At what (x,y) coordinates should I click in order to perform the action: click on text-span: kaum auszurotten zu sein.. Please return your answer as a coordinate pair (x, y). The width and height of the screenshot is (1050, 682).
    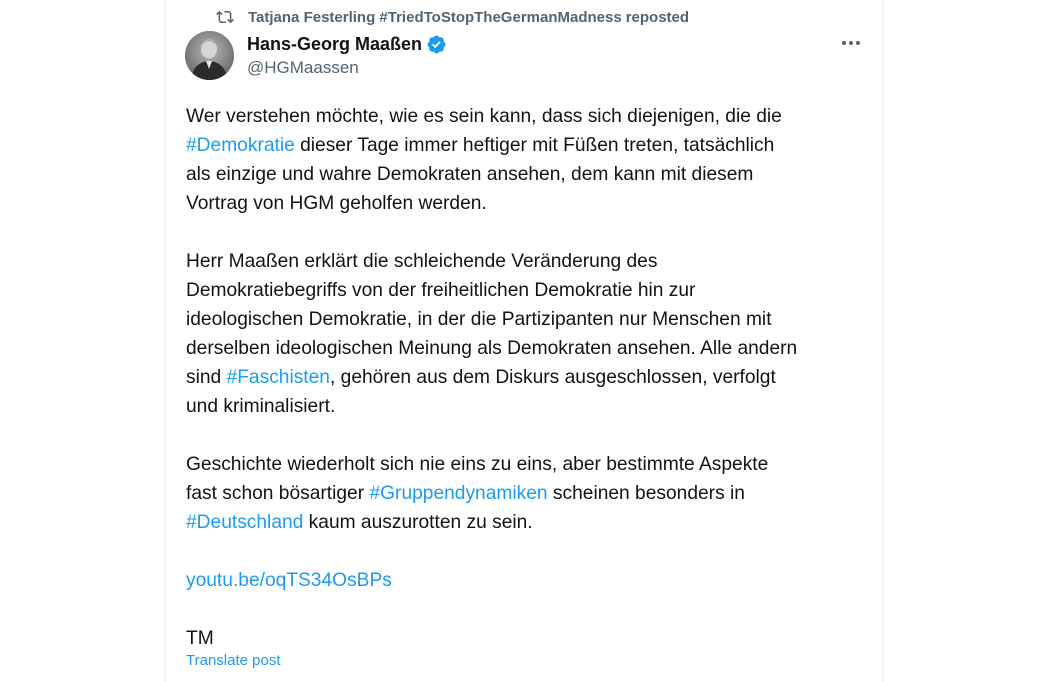
    Looking at the image, I should click on (418, 522).